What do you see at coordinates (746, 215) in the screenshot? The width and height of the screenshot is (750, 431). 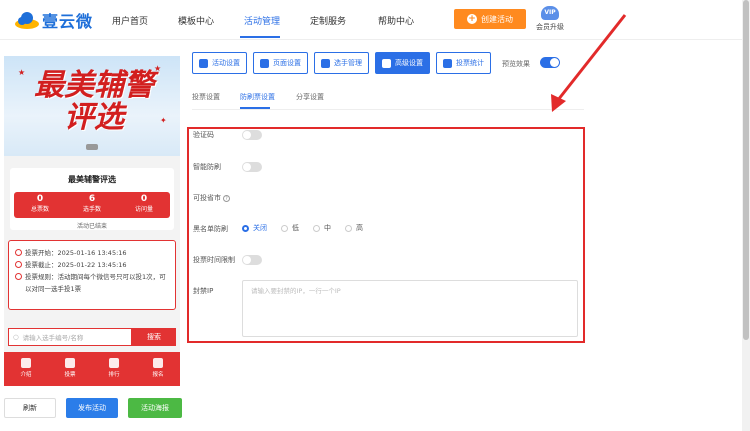 I see `page-scrollbar` at bounding box center [746, 215].